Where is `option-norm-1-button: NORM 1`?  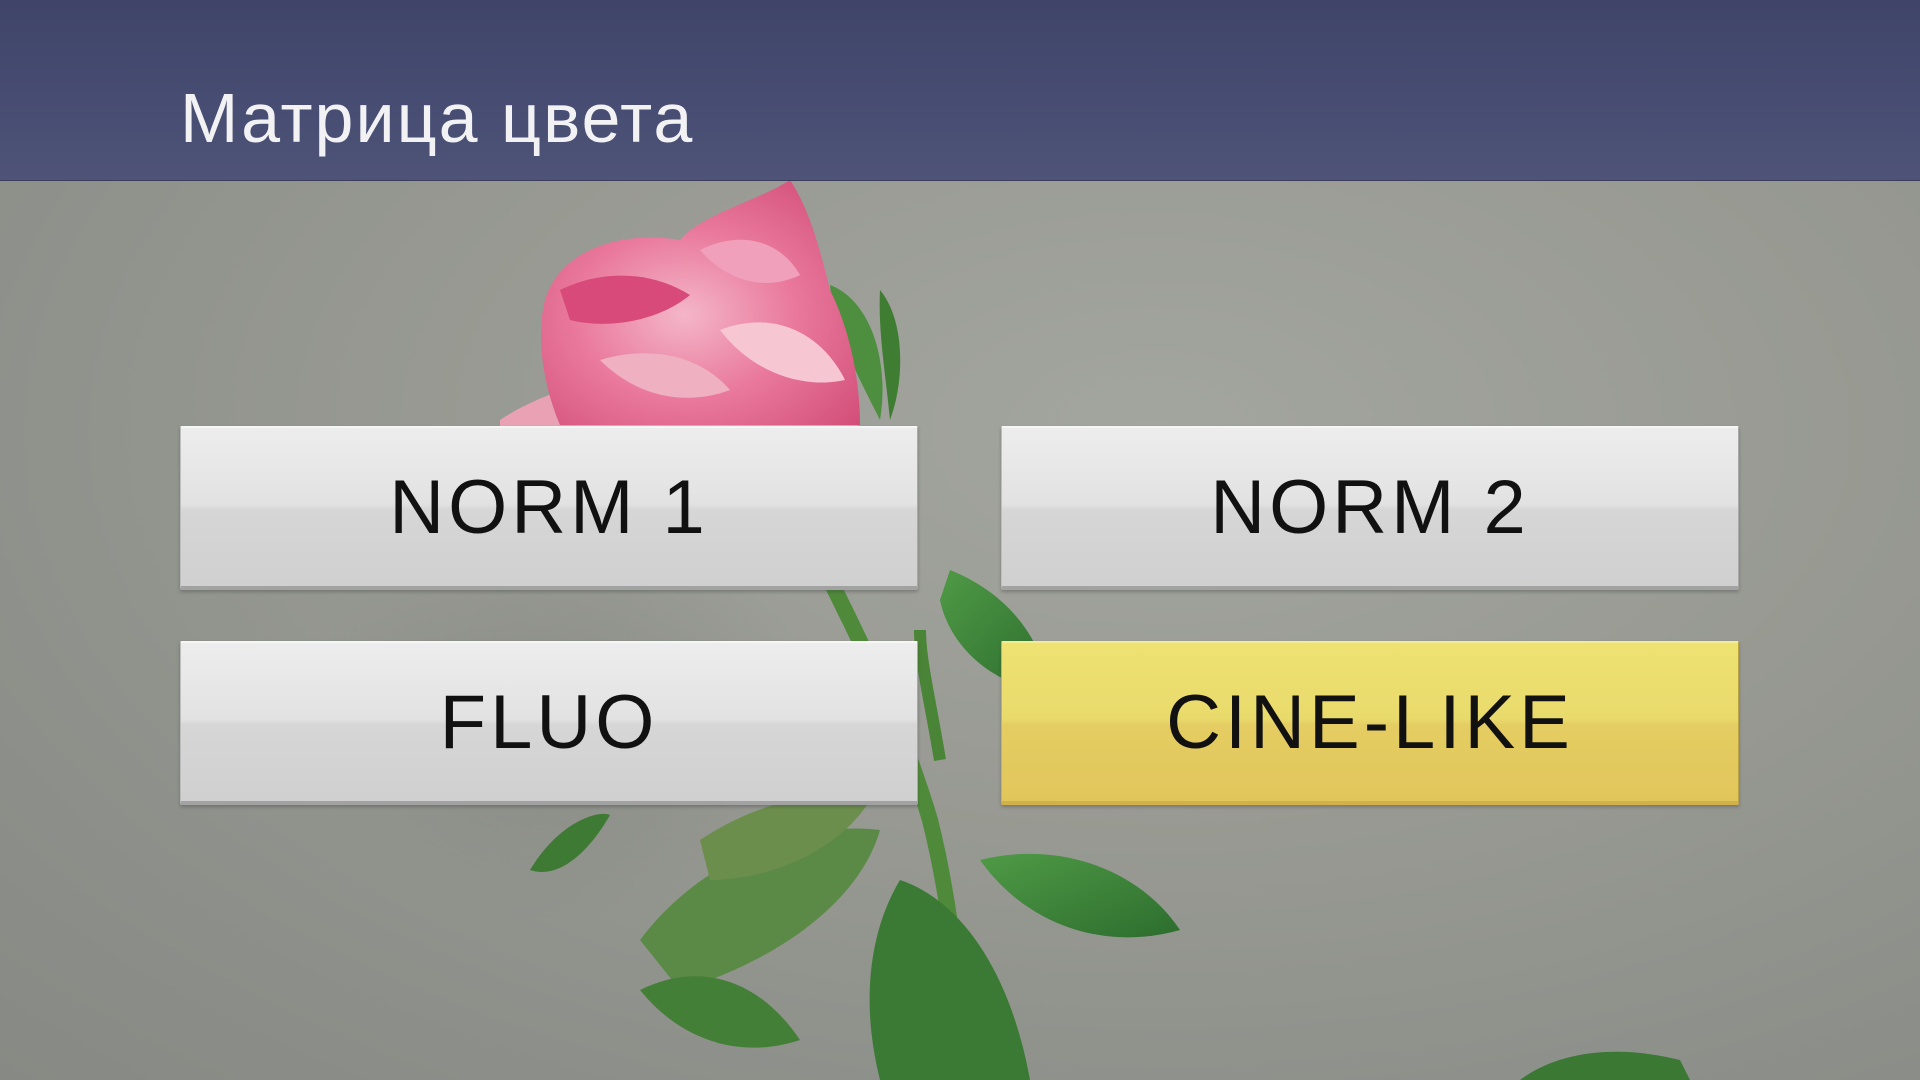
option-norm-1-button: NORM 1 is located at coordinates (549, 508).